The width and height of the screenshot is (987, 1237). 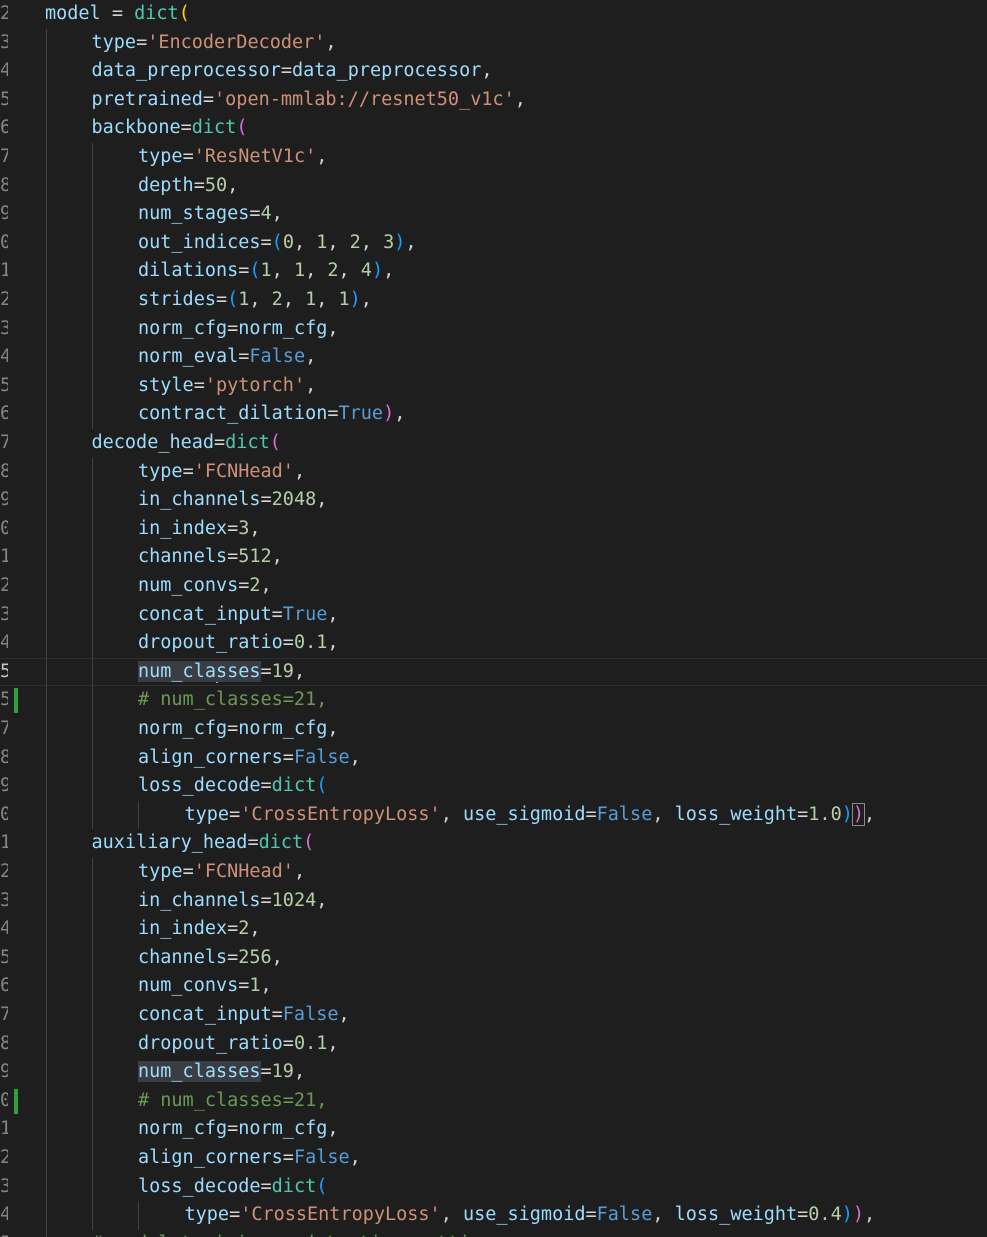 What do you see at coordinates (493, 43) in the screenshot?
I see `code-line: 3 type='EncoderDecoder',` at bounding box center [493, 43].